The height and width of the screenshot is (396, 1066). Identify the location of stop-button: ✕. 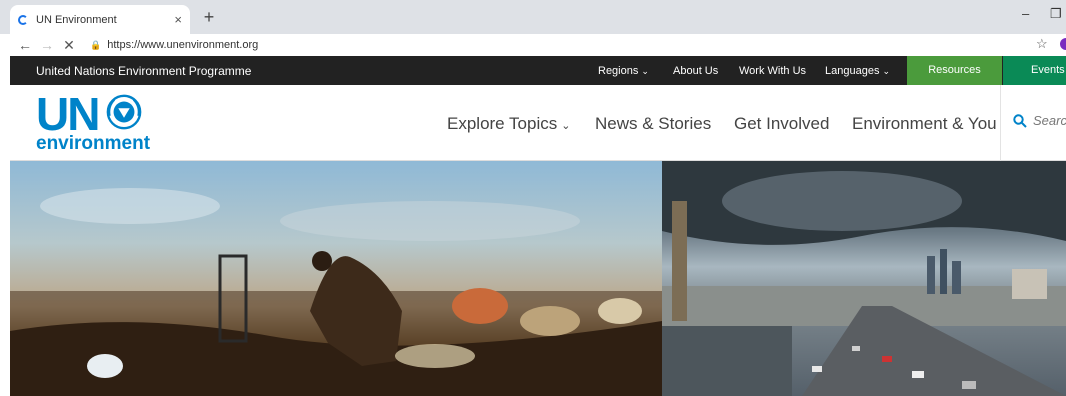
(69, 45).